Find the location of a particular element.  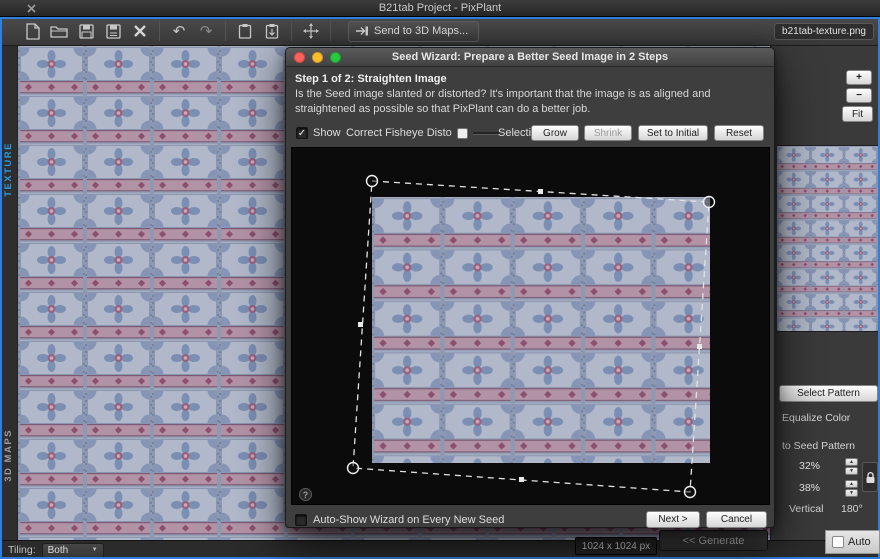

tiling-dropdown: Both ▼ is located at coordinates (72, 550).